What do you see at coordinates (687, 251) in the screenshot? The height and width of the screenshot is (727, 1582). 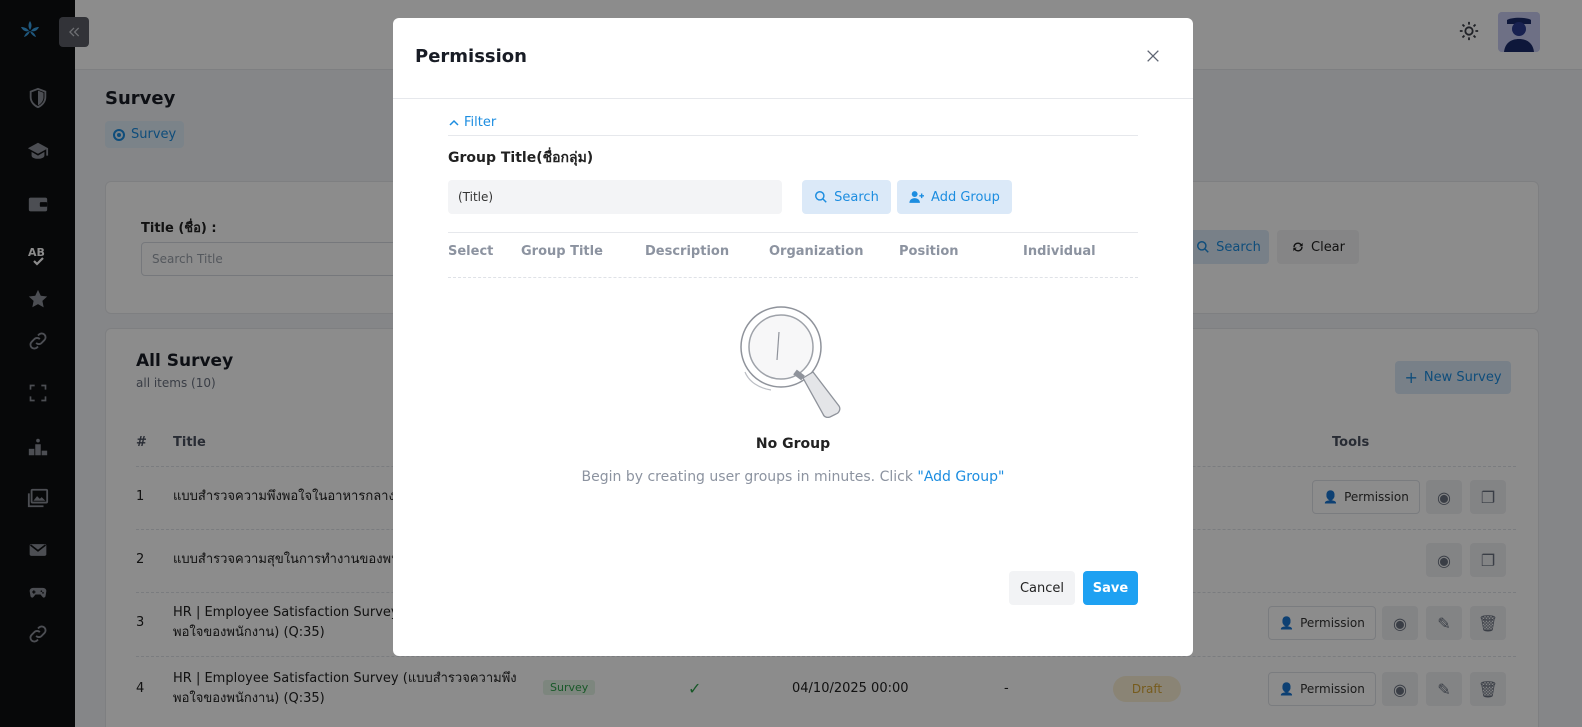 I see `column-header-description: Description` at bounding box center [687, 251].